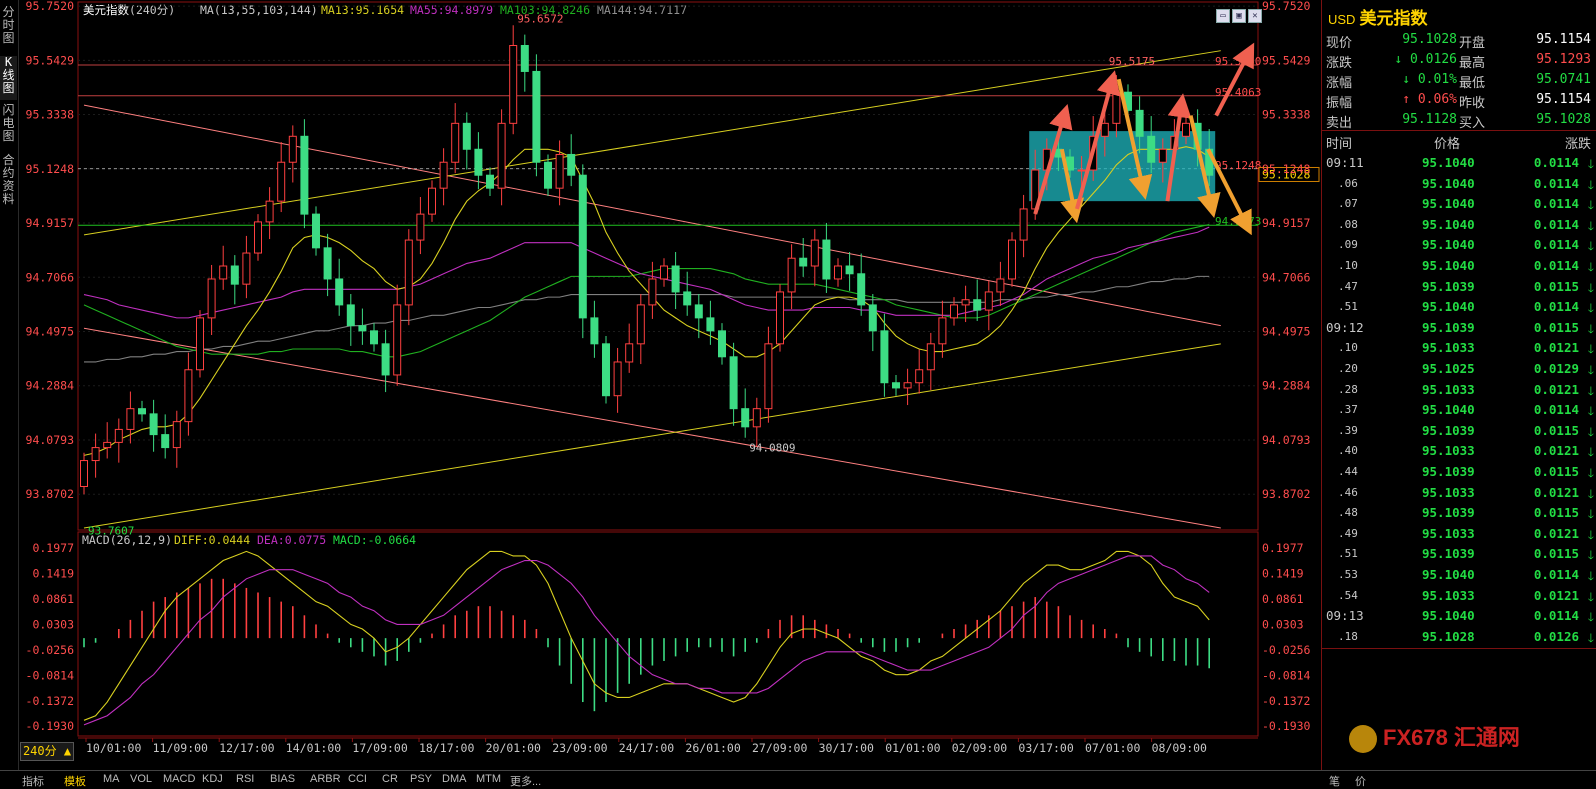  I want to click on tick-row: .40 95.1033 0.0121 🡓, so click(1459, 450).